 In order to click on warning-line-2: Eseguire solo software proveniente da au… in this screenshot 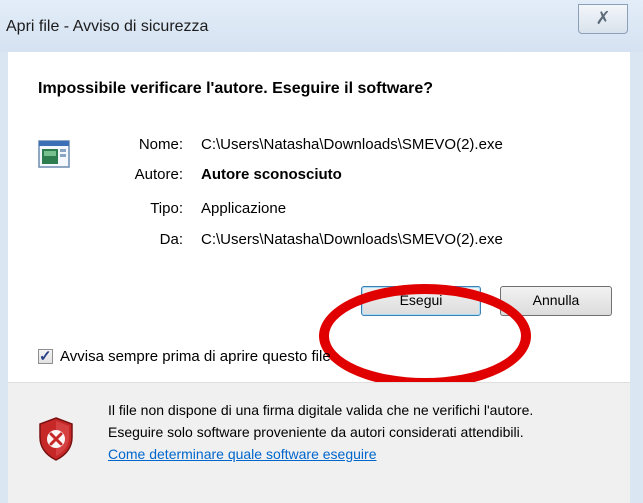, I will do `click(316, 432)`.